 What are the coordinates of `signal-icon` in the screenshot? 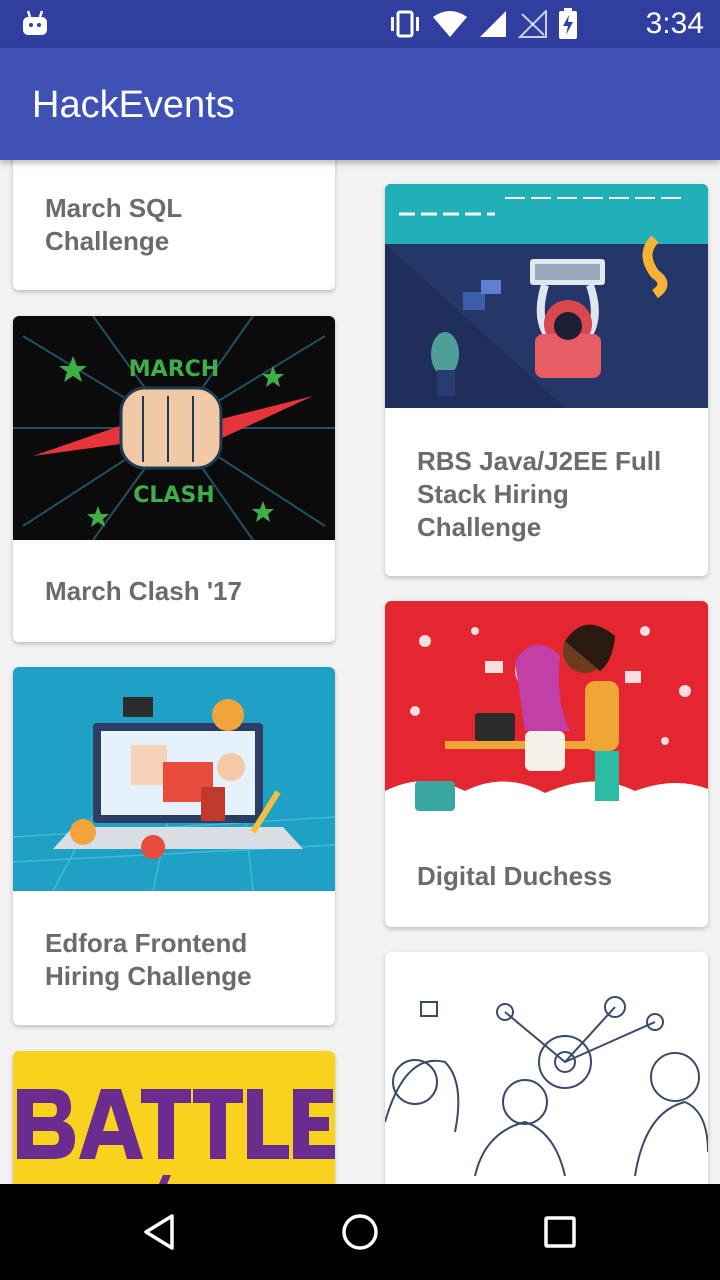 It's located at (493, 24).